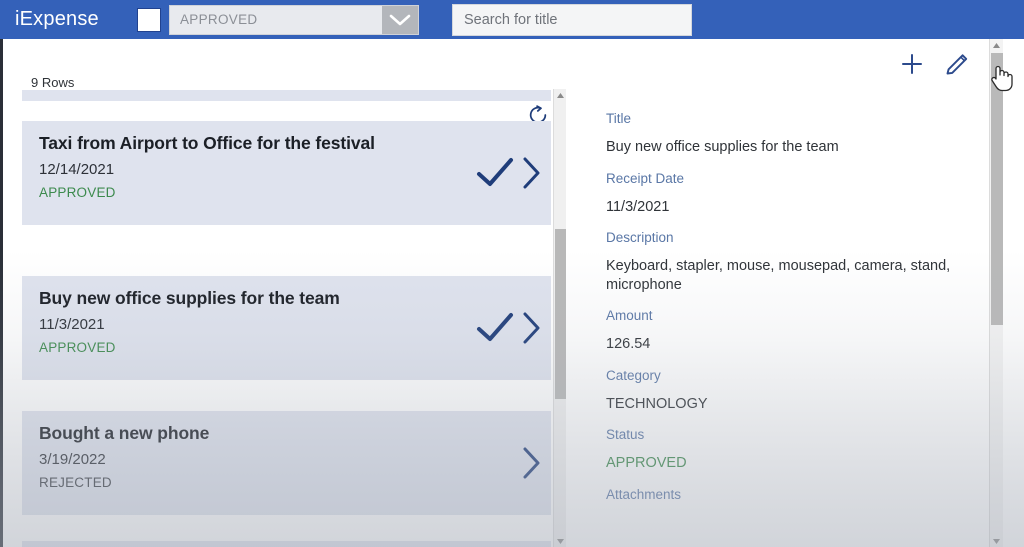 This screenshot has height=547, width=1024. What do you see at coordinates (996, 45) in the screenshot?
I see `detail-scroll-up-icon` at bounding box center [996, 45].